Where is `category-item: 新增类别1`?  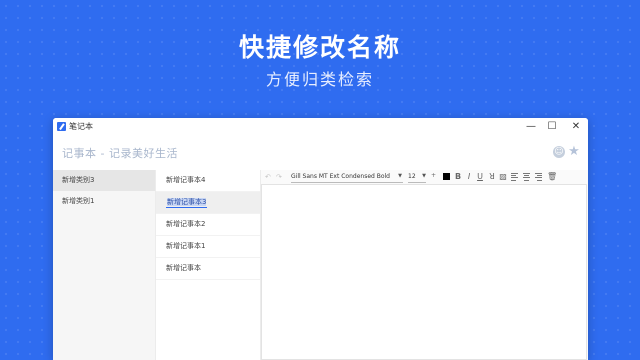
category-item: 新增类别1 is located at coordinates (104, 201).